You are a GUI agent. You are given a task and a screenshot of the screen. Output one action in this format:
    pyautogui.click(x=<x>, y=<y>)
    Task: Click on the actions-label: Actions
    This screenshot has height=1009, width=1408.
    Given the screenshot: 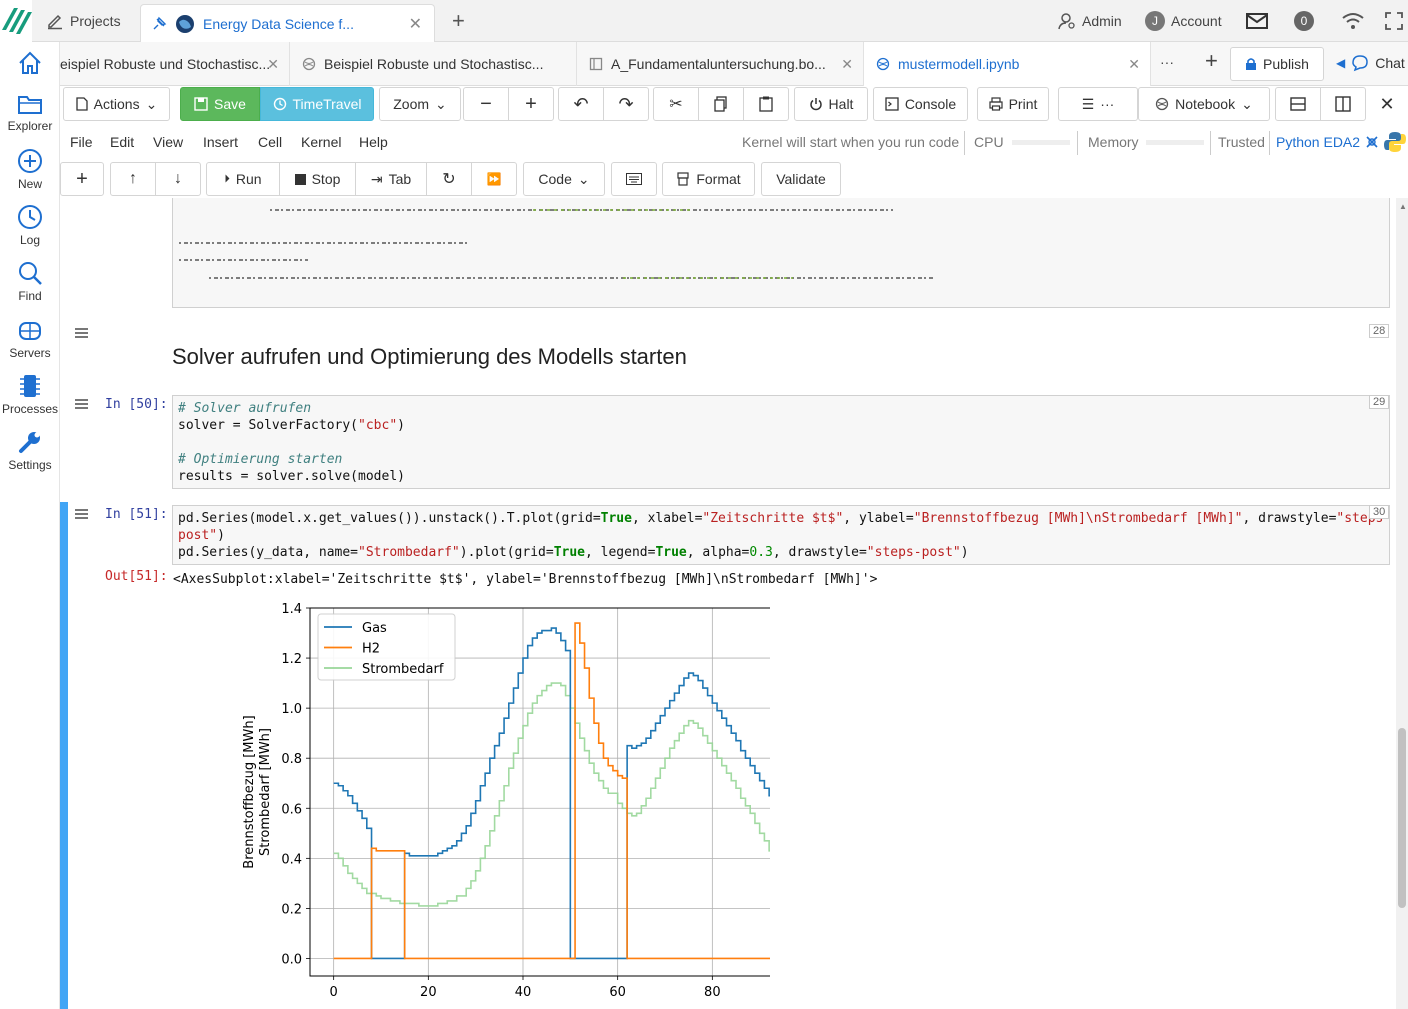 What is the action you would take?
    pyautogui.click(x=116, y=104)
    